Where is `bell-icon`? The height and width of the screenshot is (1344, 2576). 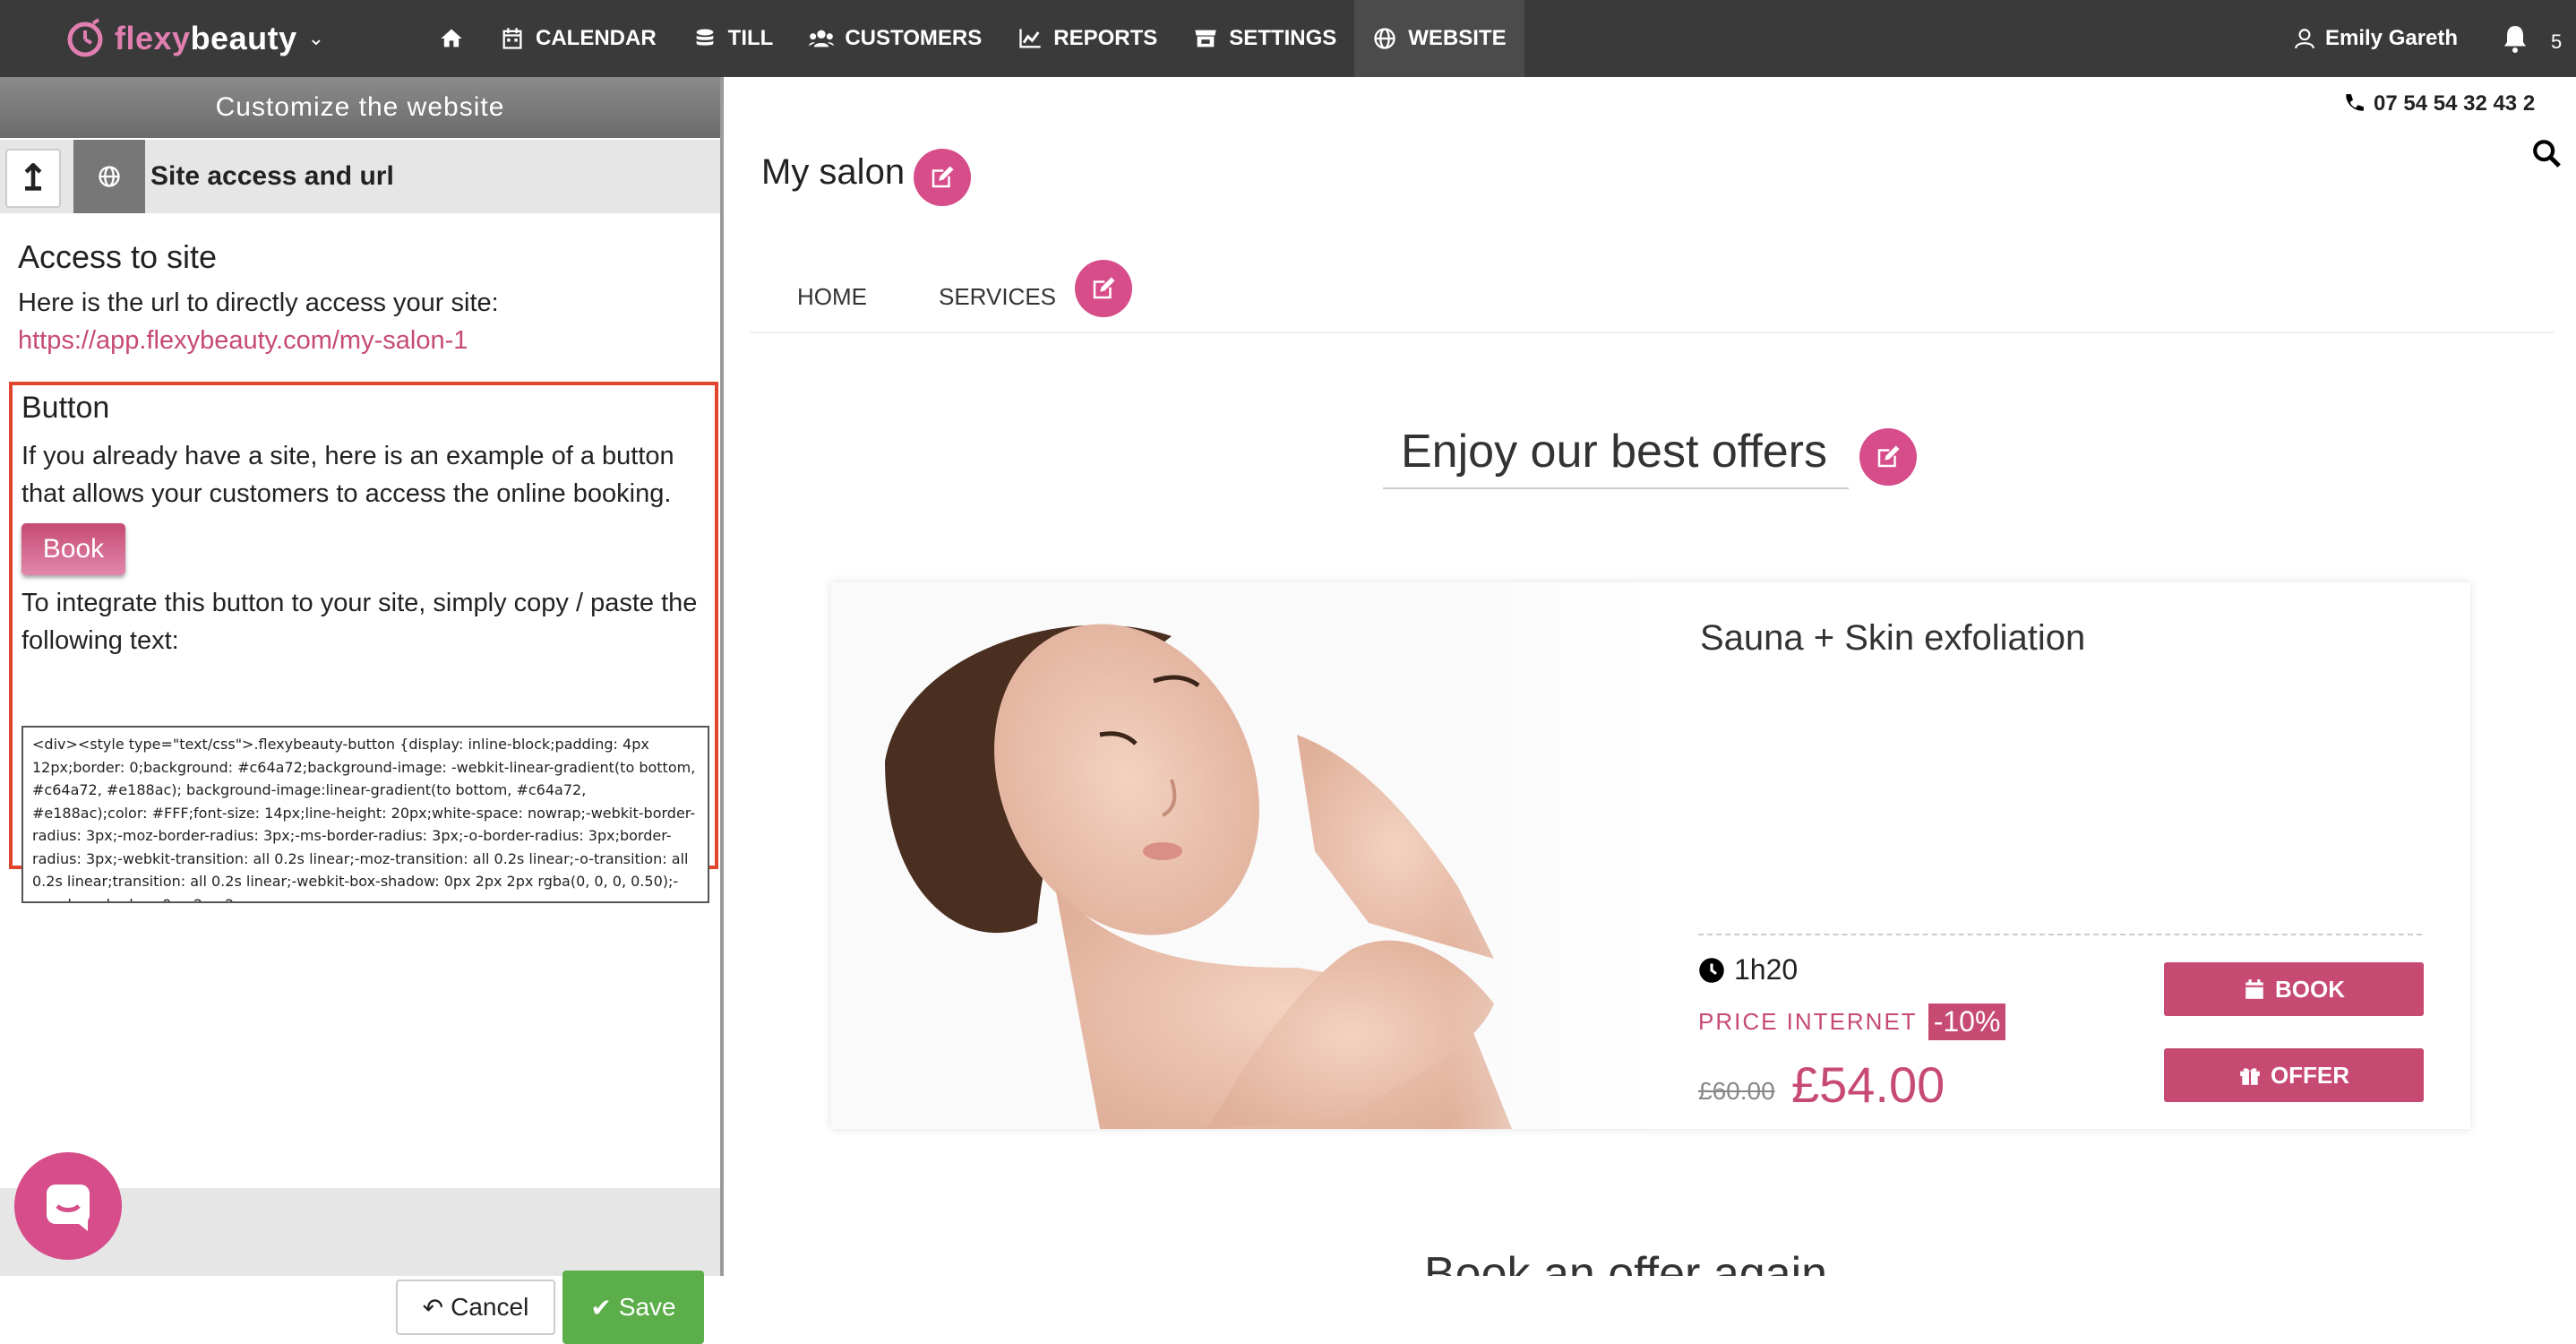 bell-icon is located at coordinates (2515, 39).